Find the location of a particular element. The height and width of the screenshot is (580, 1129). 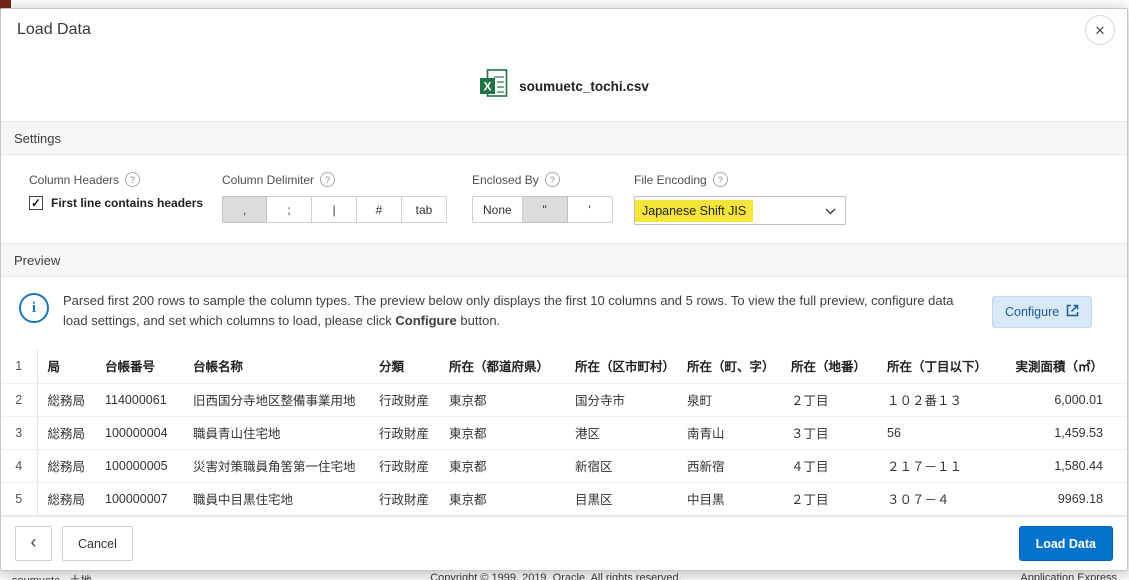

table-cell: 1,580.44 is located at coordinates (1056, 466).